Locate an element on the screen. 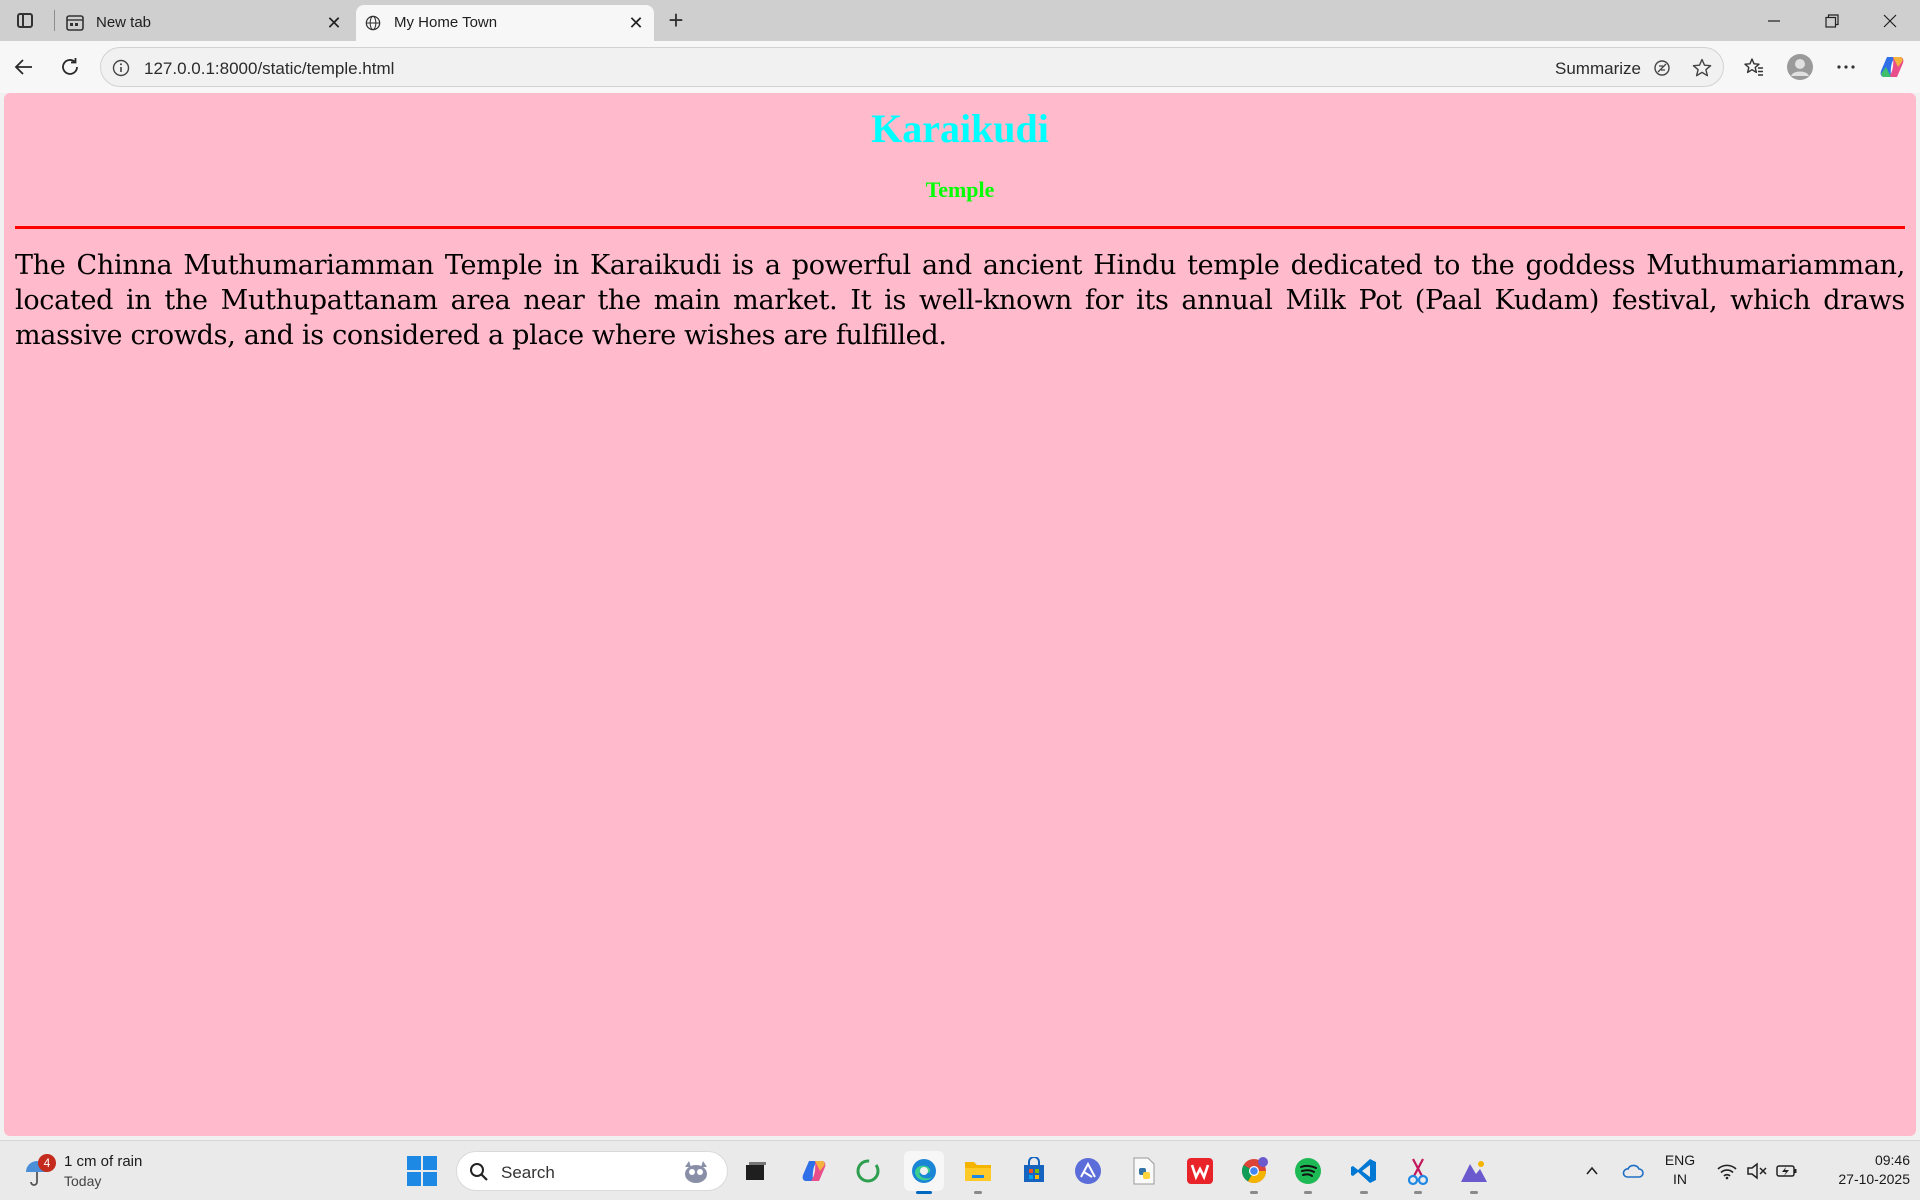  photos-app is located at coordinates (1474, 1172).